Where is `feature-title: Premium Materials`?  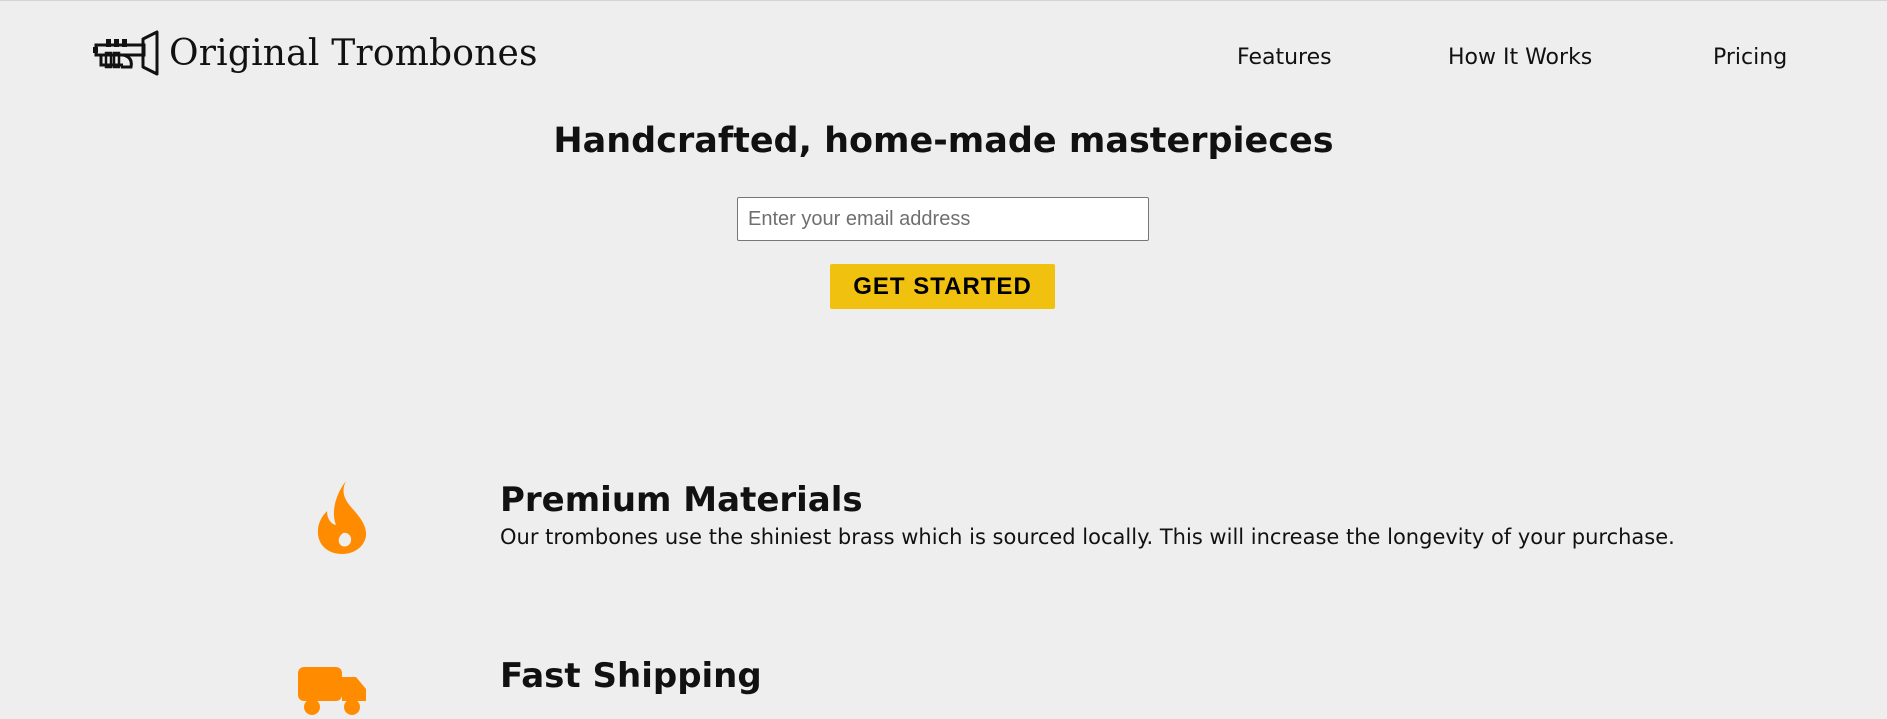 feature-title: Premium Materials is located at coordinates (681, 500).